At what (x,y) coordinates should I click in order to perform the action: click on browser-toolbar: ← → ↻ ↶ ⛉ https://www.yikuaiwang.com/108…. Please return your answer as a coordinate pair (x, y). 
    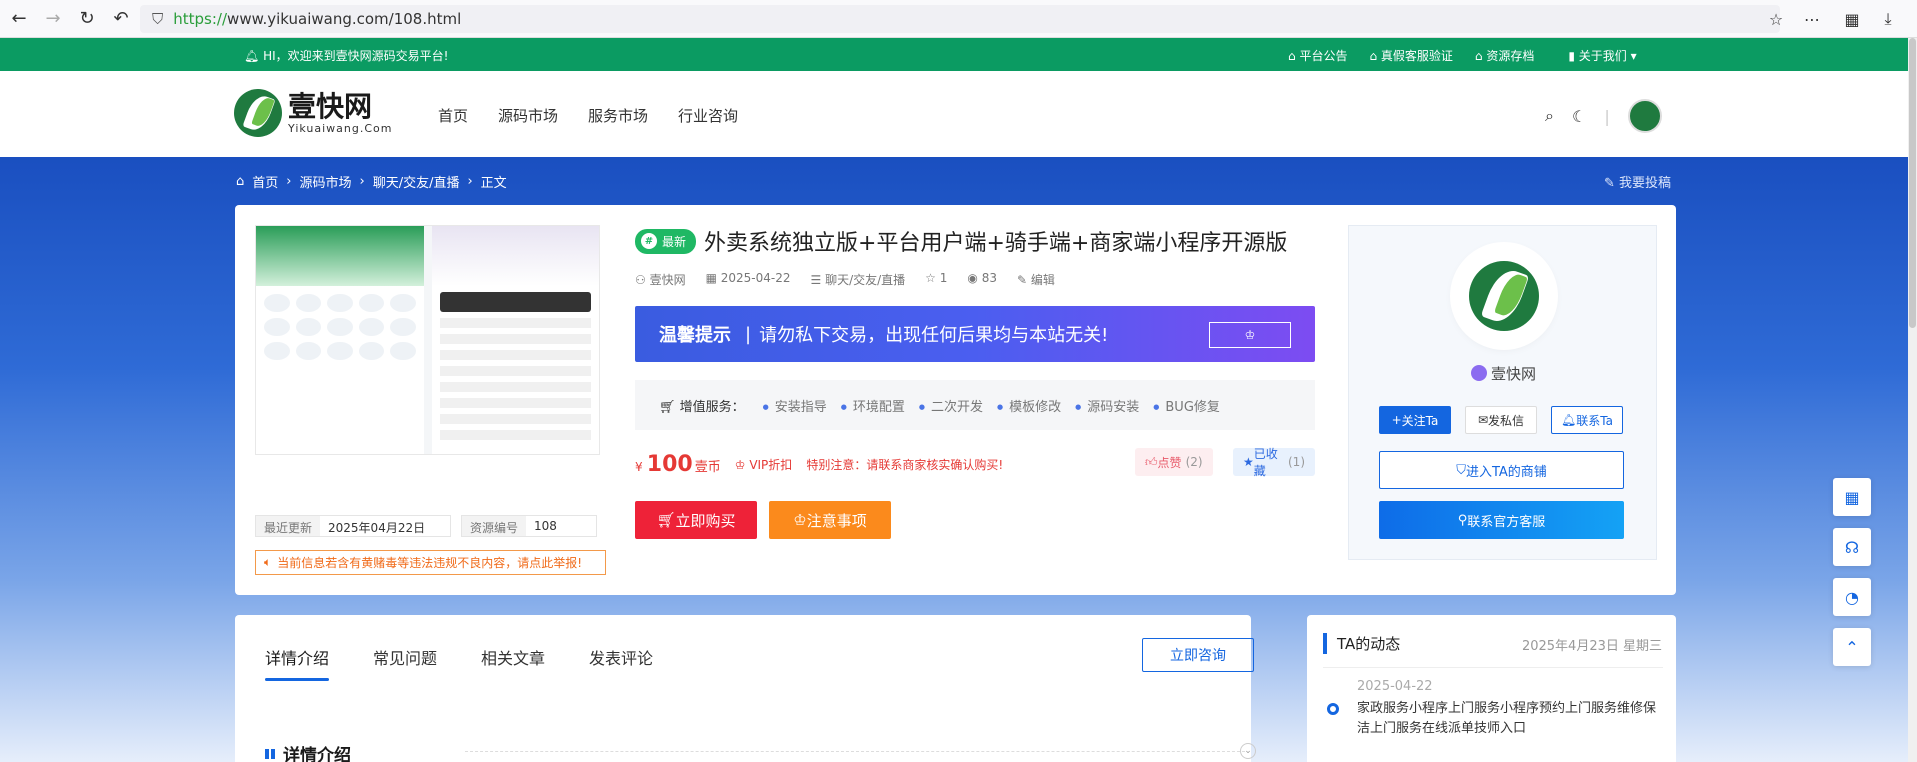
    Looking at the image, I should click on (958, 19).